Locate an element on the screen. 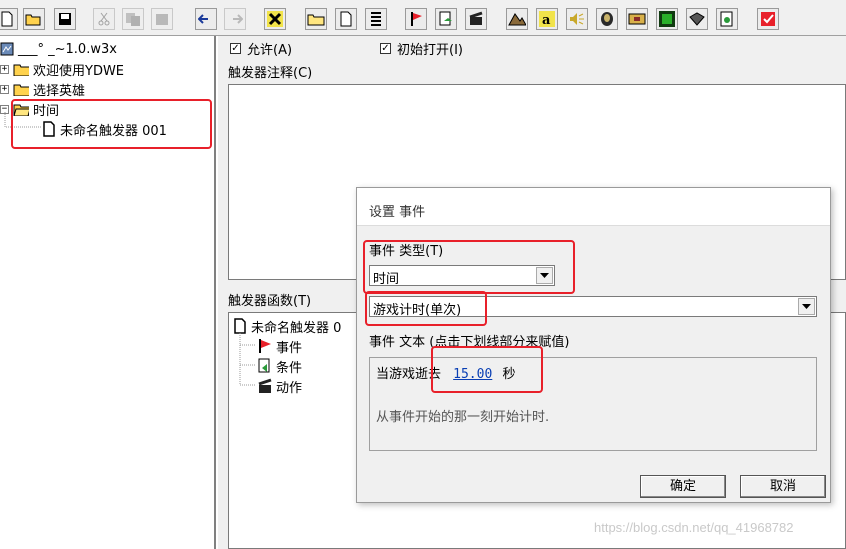 Image resolution: width=846 pixels, height=549 pixels. new-comment-icon is located at coordinates (376, 19).